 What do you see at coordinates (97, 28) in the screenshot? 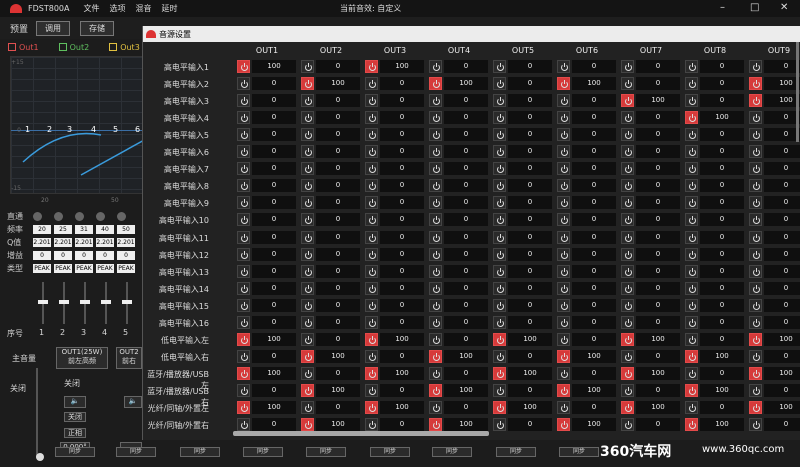
I see `save-button: 存储` at bounding box center [97, 28].